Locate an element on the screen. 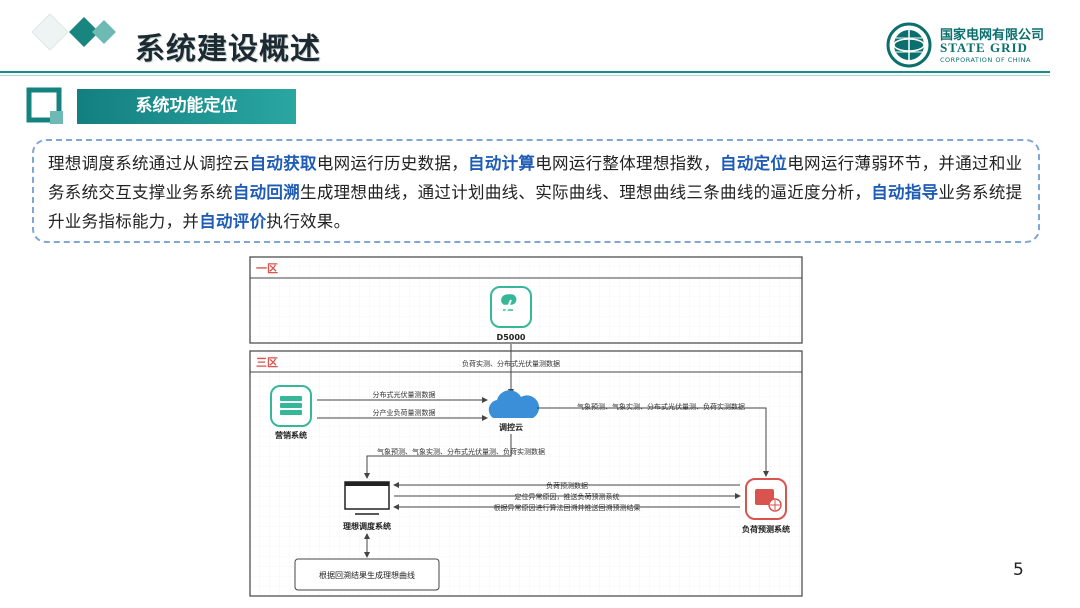 Image resolution: width=1080 pixels, height=608 pixels. header-decoration is located at coordinates (73, 32).